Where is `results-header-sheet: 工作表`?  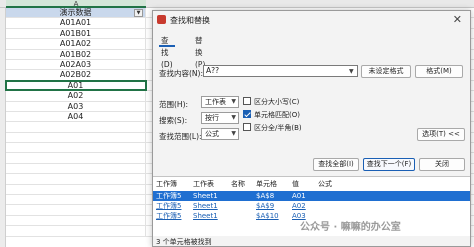
results-header-sheet: 工作表 is located at coordinates (203, 184).